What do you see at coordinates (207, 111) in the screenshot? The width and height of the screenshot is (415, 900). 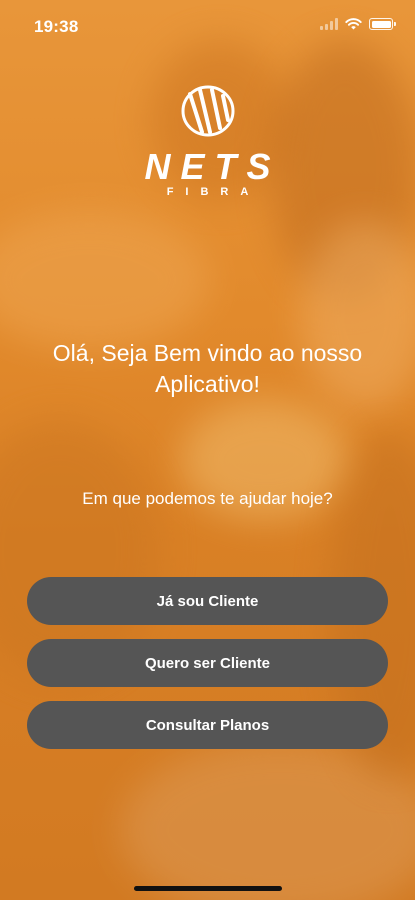 I see `globe-logo-icon` at bounding box center [207, 111].